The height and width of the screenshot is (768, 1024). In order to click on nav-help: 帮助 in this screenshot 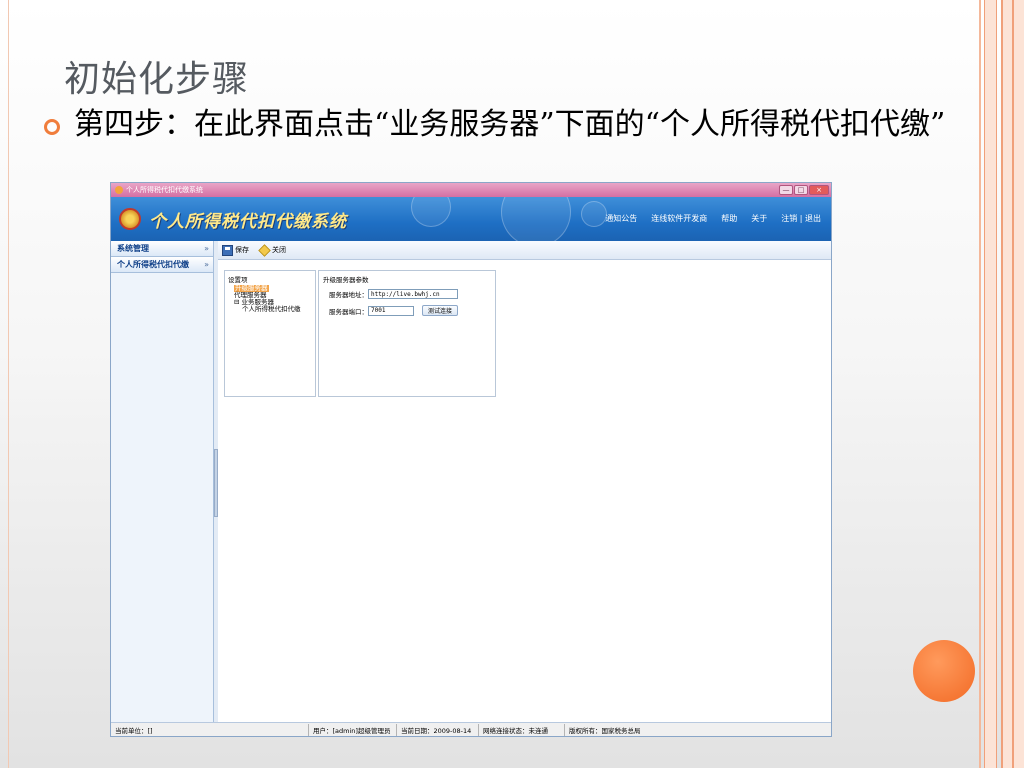, I will do `click(729, 218)`.